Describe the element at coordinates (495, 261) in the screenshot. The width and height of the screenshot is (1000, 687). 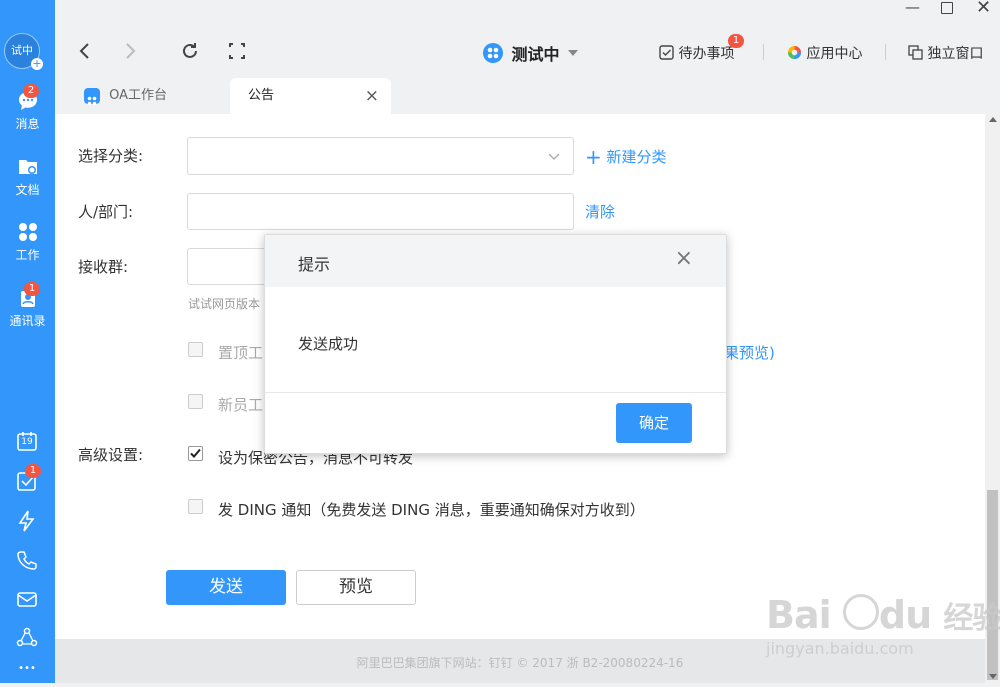
I see `dialog-header: 提示 ×` at that location.